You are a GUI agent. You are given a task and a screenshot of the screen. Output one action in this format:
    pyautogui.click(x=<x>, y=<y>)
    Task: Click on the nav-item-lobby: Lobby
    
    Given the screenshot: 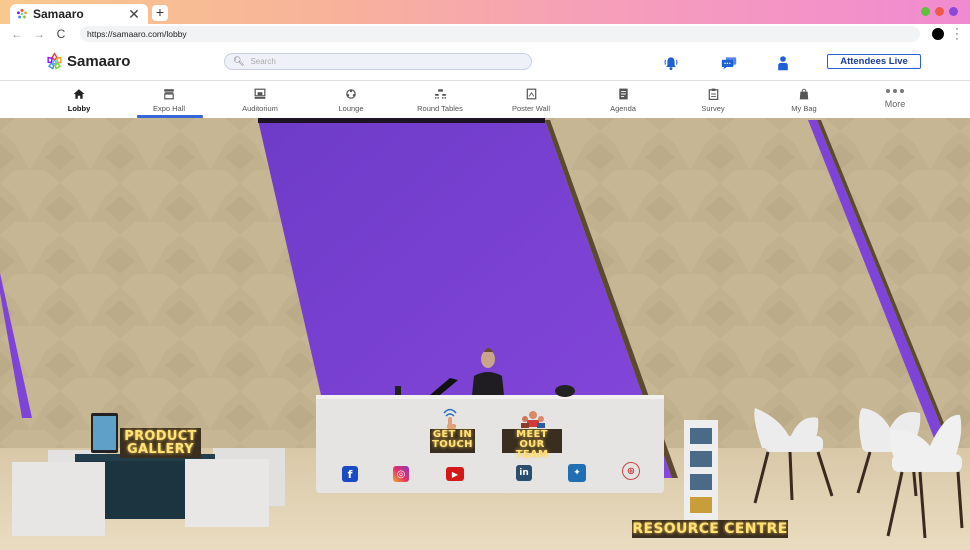 What is the action you would take?
    pyautogui.click(x=79, y=99)
    